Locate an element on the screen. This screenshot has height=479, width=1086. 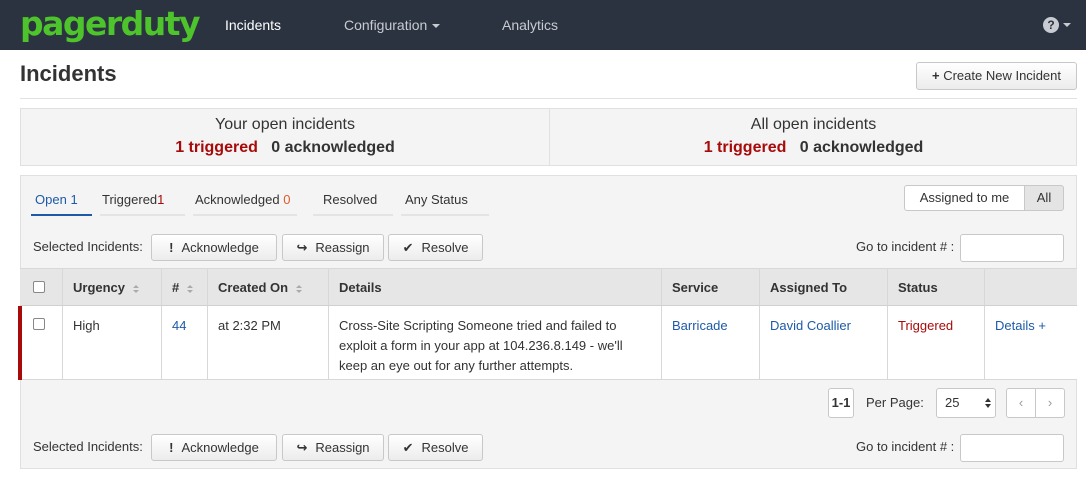
resolve-button: ✔ Resolve is located at coordinates (435, 247).